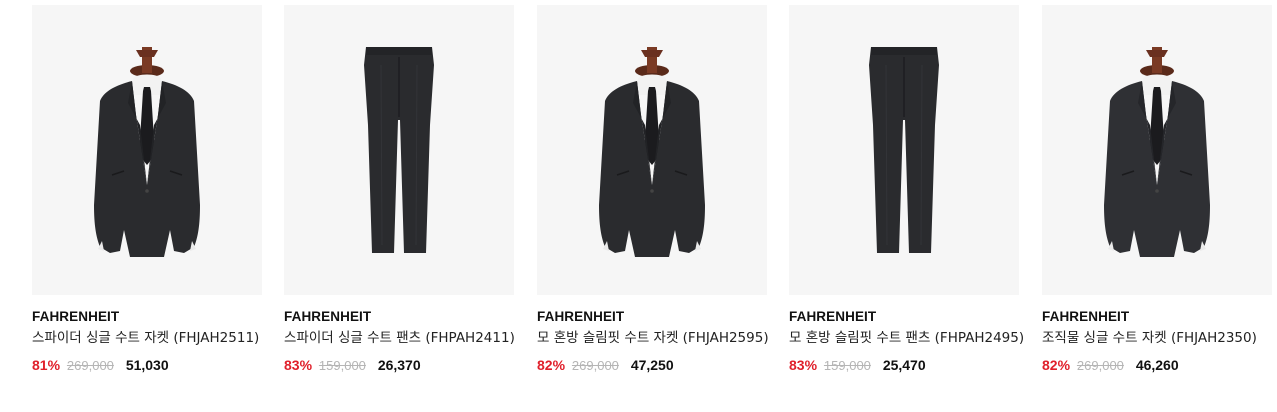  What do you see at coordinates (906, 338) in the screenshot?
I see `product-name: 모 혼방 슬림핏 수트 팬츠 (FHPAH2495)` at bounding box center [906, 338].